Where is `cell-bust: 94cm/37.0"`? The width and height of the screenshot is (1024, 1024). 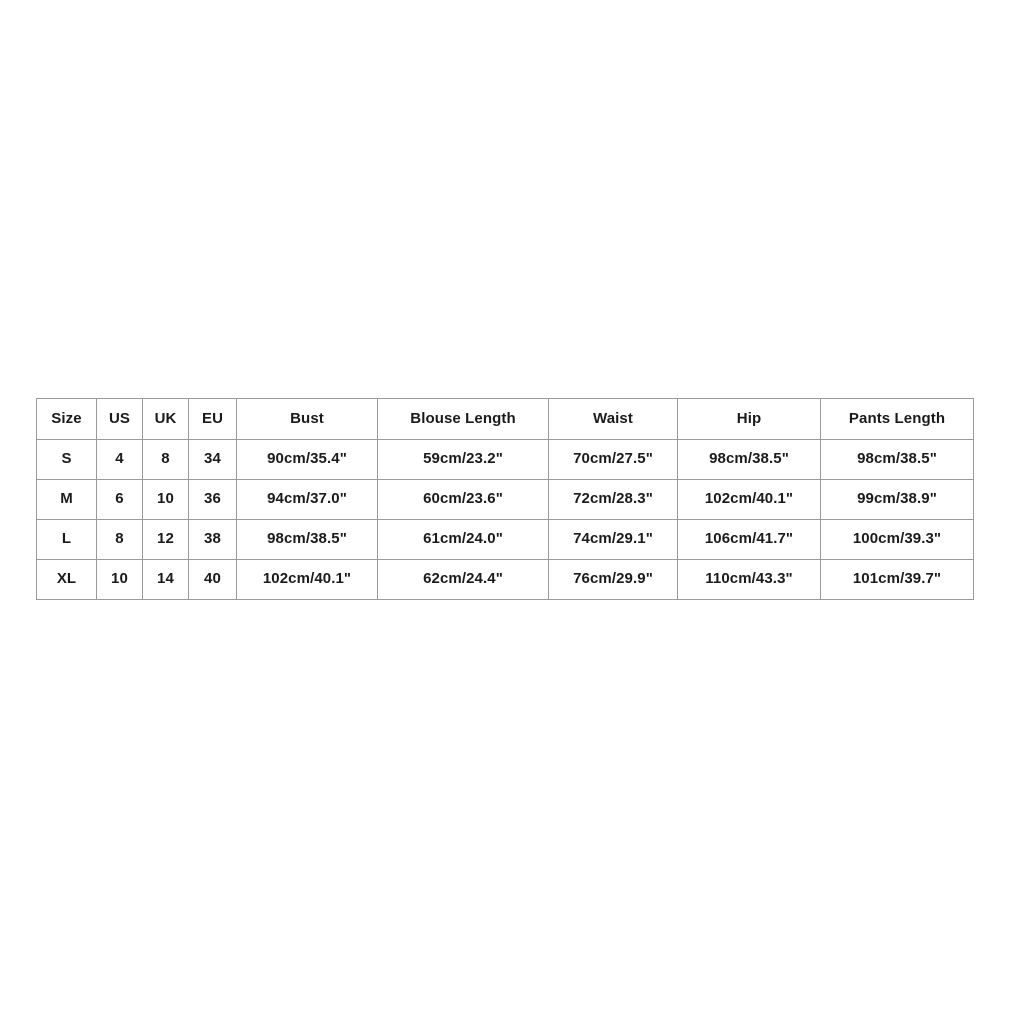
cell-bust: 94cm/37.0" is located at coordinates (307, 499).